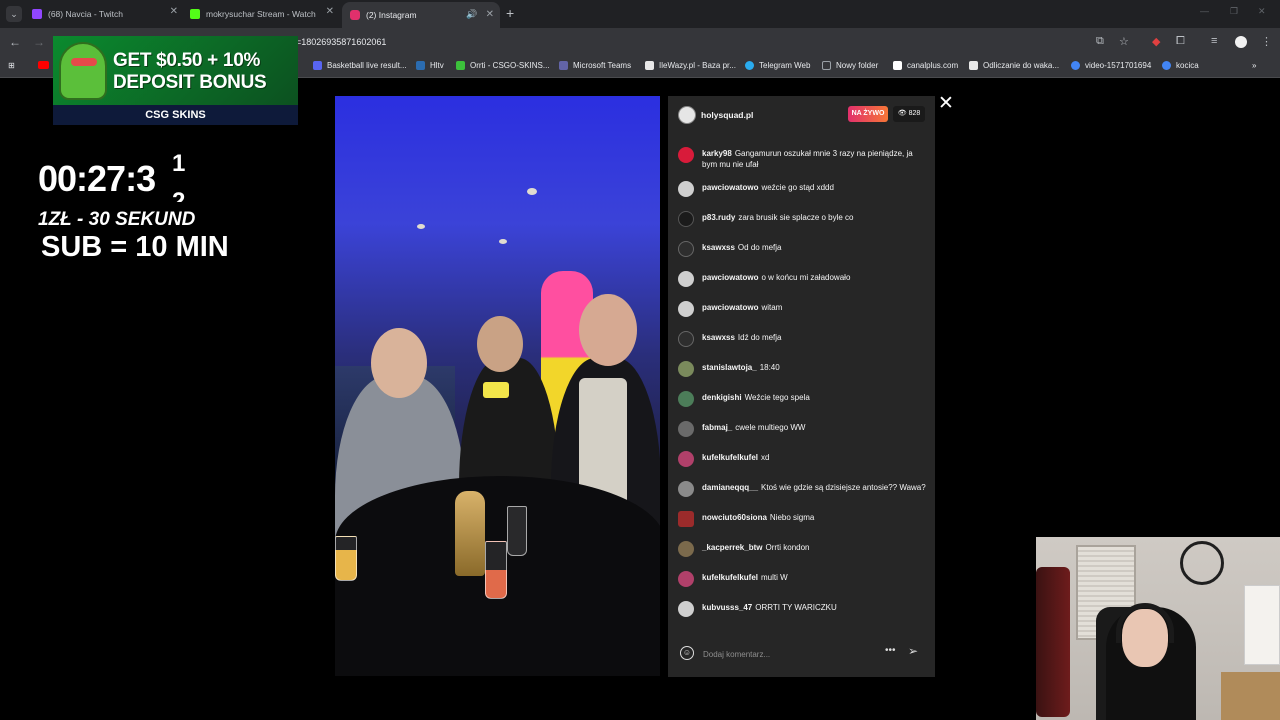 Image resolution: width=1280 pixels, height=720 pixels. I want to click on media-controls-icon: ≡, so click(1214, 41).